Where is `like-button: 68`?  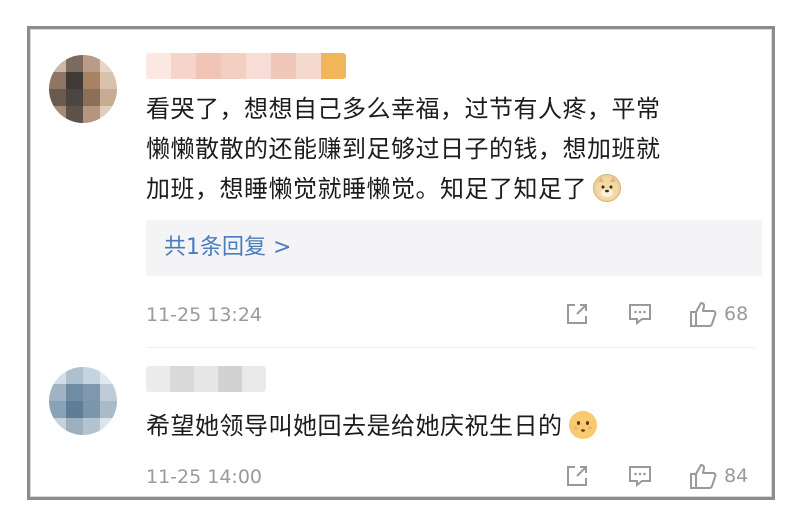
like-button: 68 is located at coordinates (718, 314).